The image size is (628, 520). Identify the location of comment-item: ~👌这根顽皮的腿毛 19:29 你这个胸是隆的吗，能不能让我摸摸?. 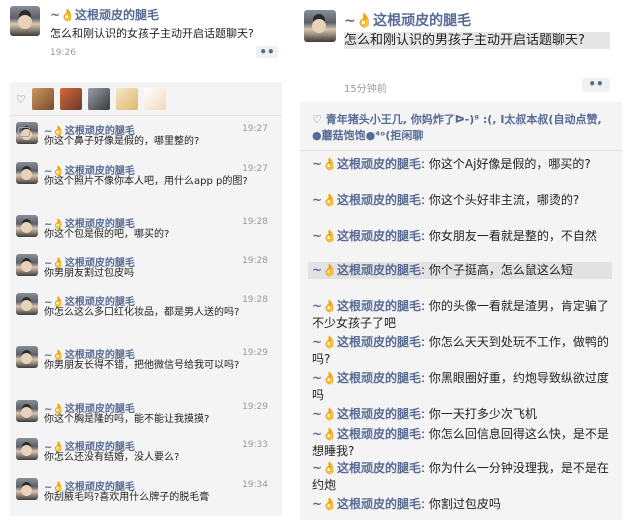
(146, 418).